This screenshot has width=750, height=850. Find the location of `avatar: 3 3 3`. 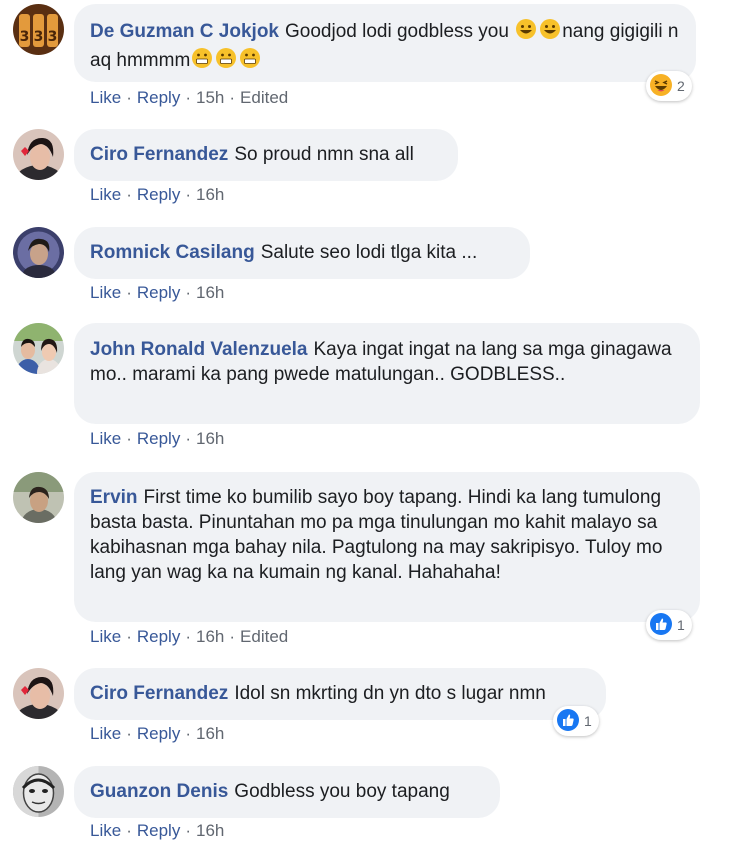

avatar: 3 3 3 is located at coordinates (38, 29).